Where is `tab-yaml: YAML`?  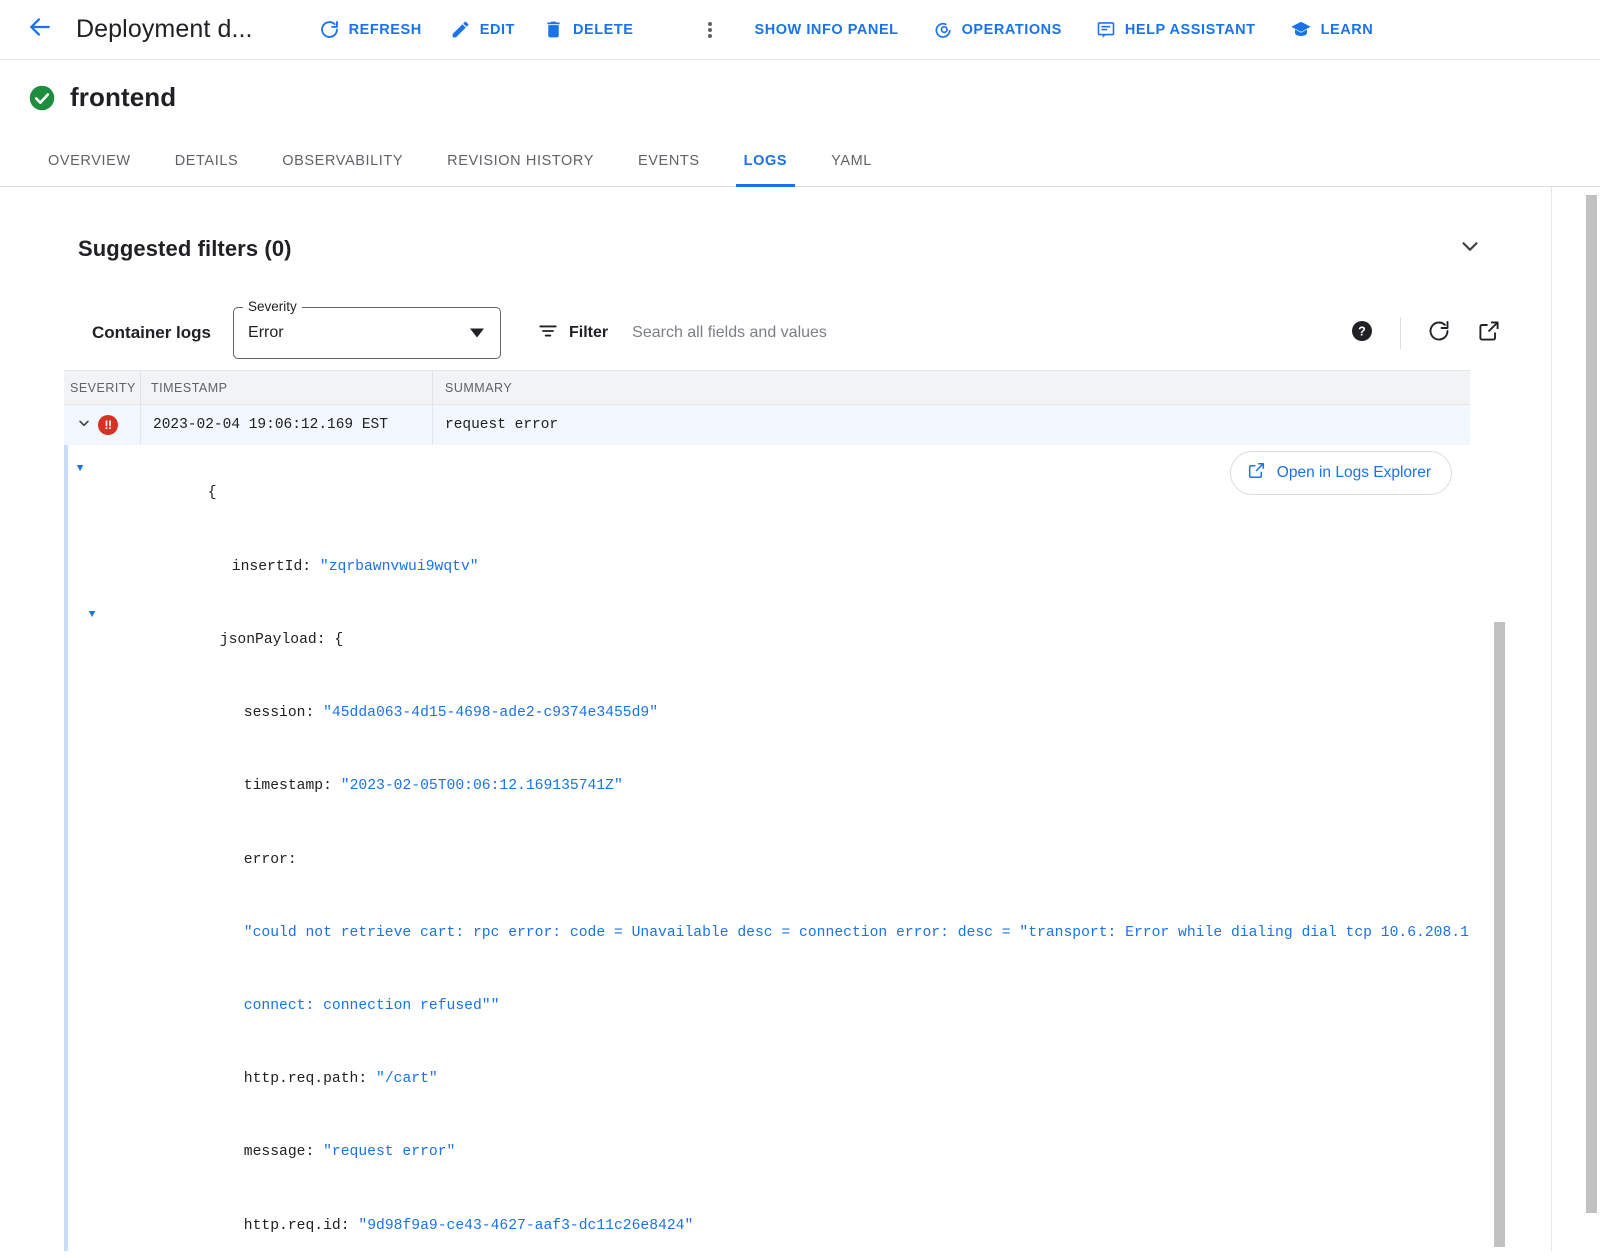 tab-yaml: YAML is located at coordinates (851, 169).